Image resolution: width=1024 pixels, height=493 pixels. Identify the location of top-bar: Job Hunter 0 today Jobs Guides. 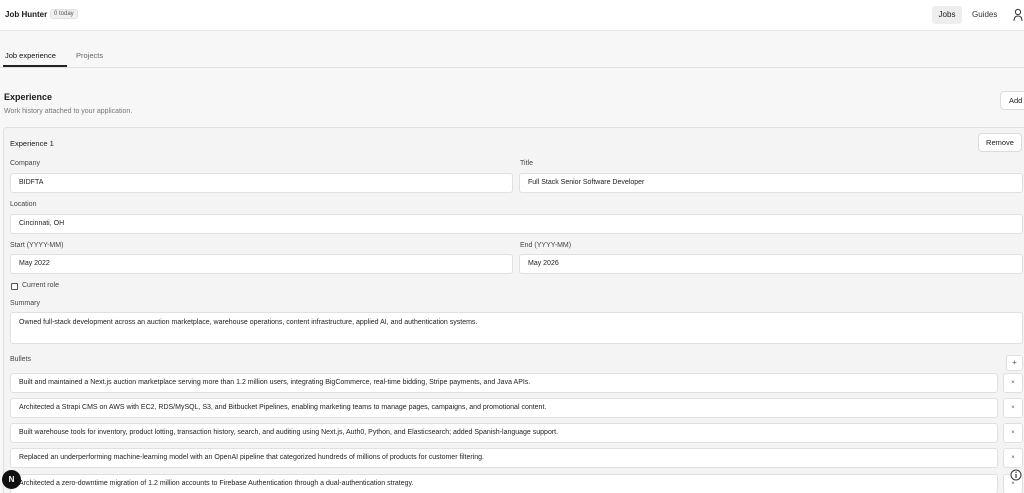
(512, 15).